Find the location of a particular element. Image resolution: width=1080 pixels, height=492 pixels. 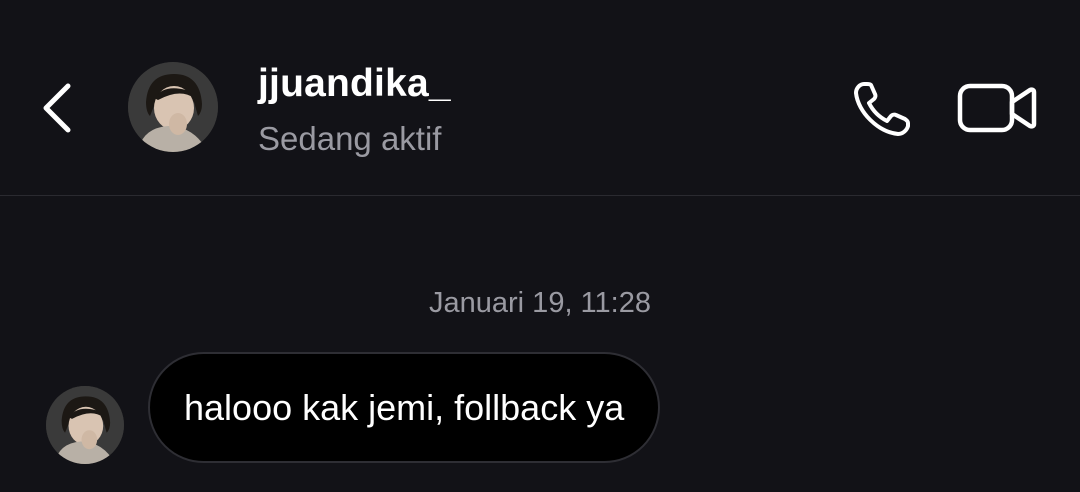

video-camera-icon is located at coordinates (997, 108).